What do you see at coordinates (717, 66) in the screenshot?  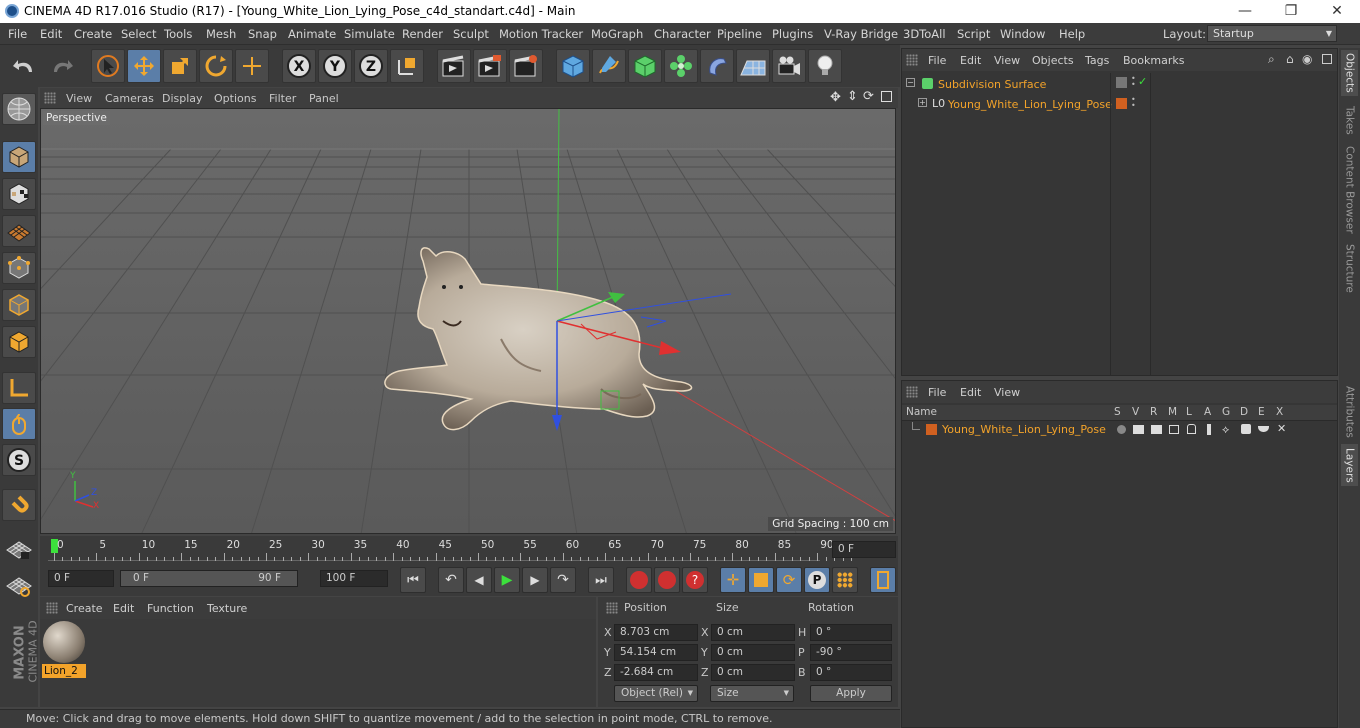 I see `deformer-button` at bounding box center [717, 66].